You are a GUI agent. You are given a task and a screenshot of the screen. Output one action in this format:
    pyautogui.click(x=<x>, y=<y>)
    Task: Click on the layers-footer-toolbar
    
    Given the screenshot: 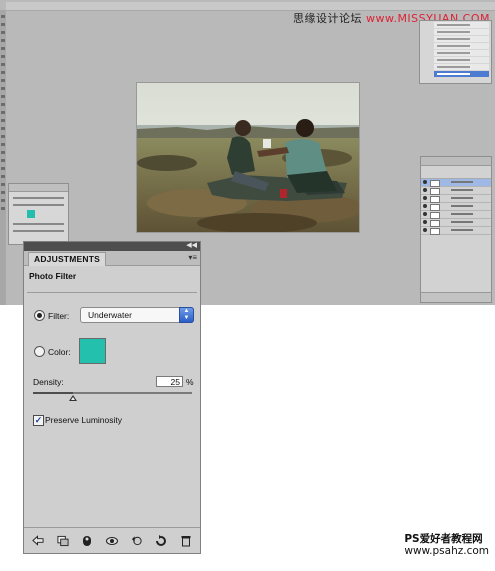 What is the action you would take?
    pyautogui.click(x=456, y=297)
    